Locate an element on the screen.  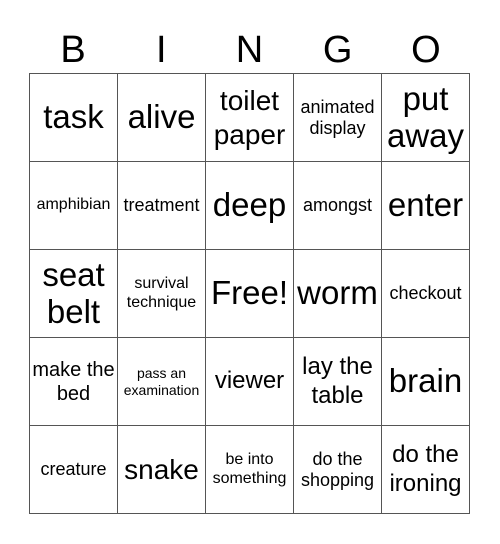
bingo-cell-label: animated display is located at coordinates (337, 117).